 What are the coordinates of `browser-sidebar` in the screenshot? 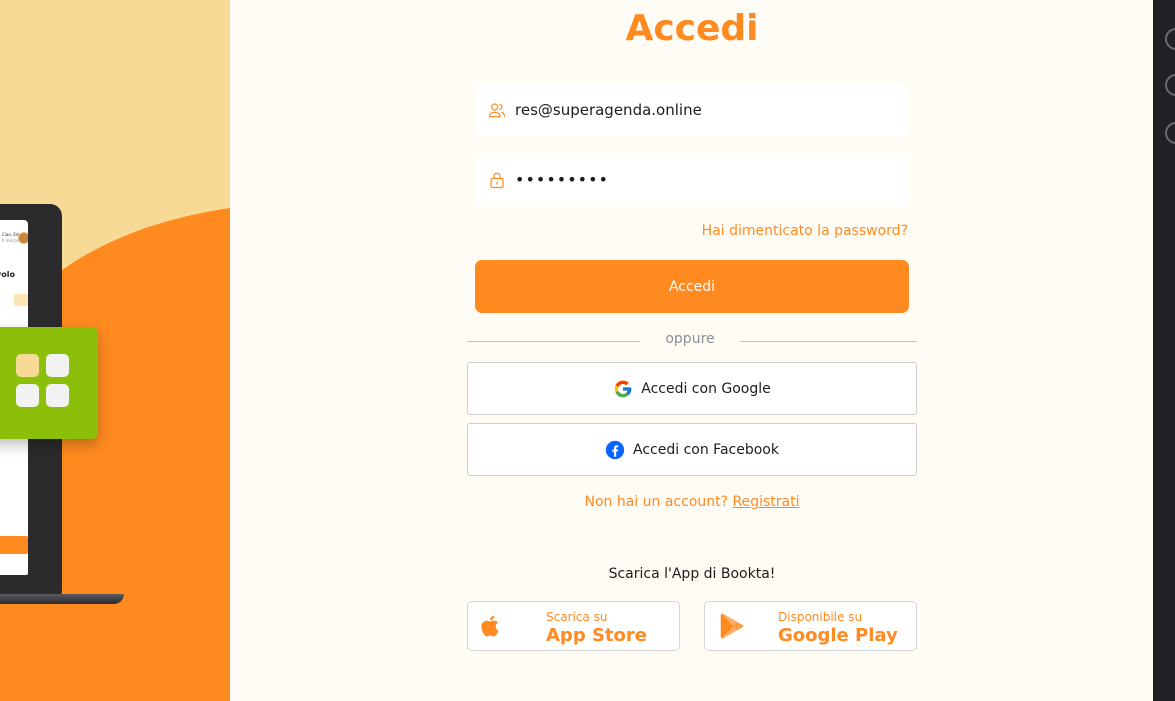 It's located at (1164, 350).